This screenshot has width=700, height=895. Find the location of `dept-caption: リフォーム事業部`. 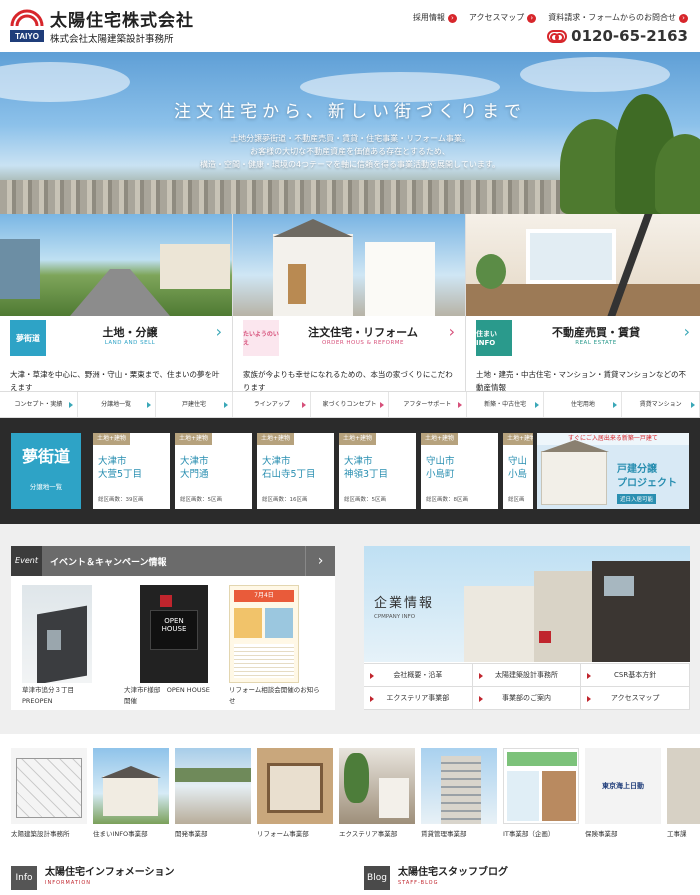

dept-caption: リフォーム事業部 is located at coordinates (283, 834).